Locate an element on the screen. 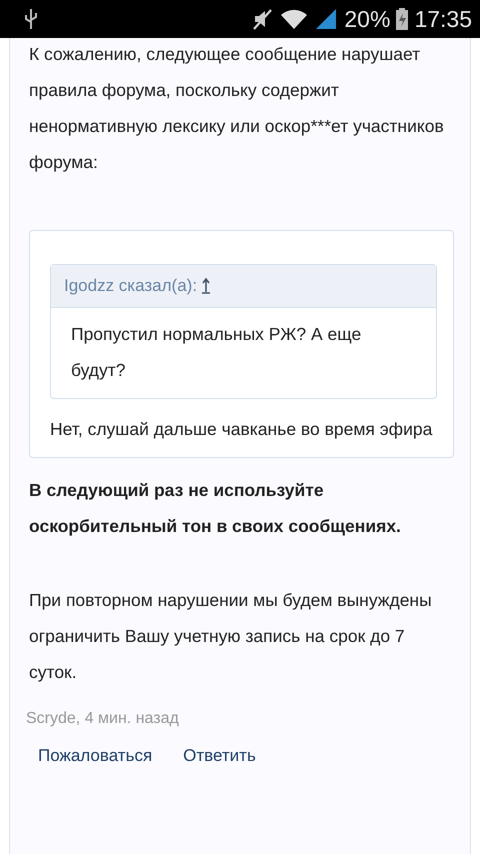 Image resolution: width=480 pixels, height=854 pixels. action-link: Ответить is located at coordinates (219, 756).